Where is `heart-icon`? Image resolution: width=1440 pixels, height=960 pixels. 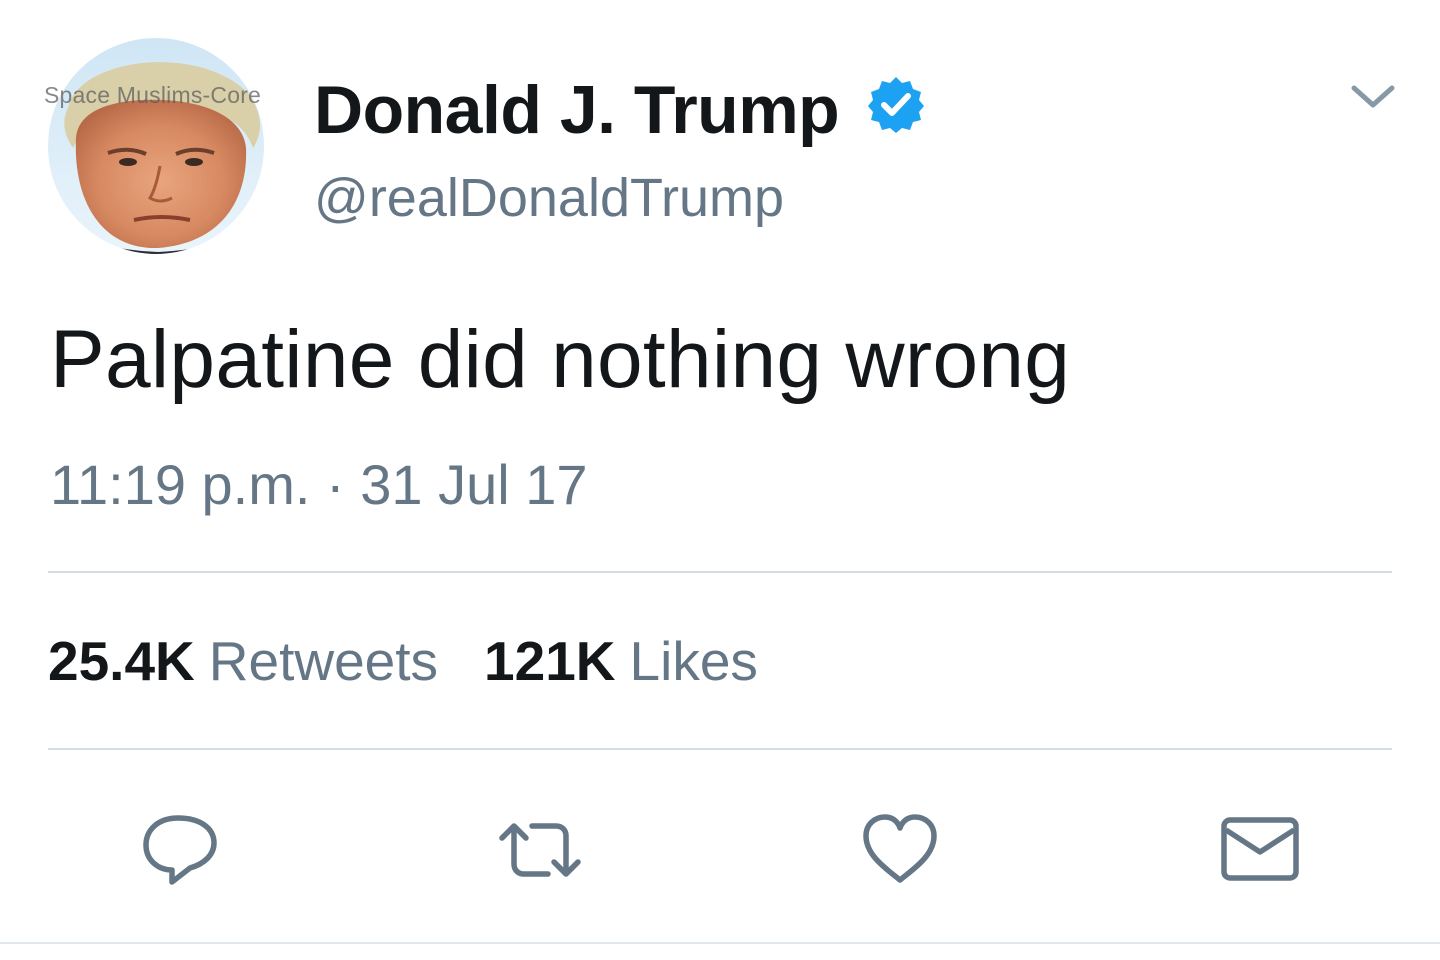 heart-icon is located at coordinates (900, 848).